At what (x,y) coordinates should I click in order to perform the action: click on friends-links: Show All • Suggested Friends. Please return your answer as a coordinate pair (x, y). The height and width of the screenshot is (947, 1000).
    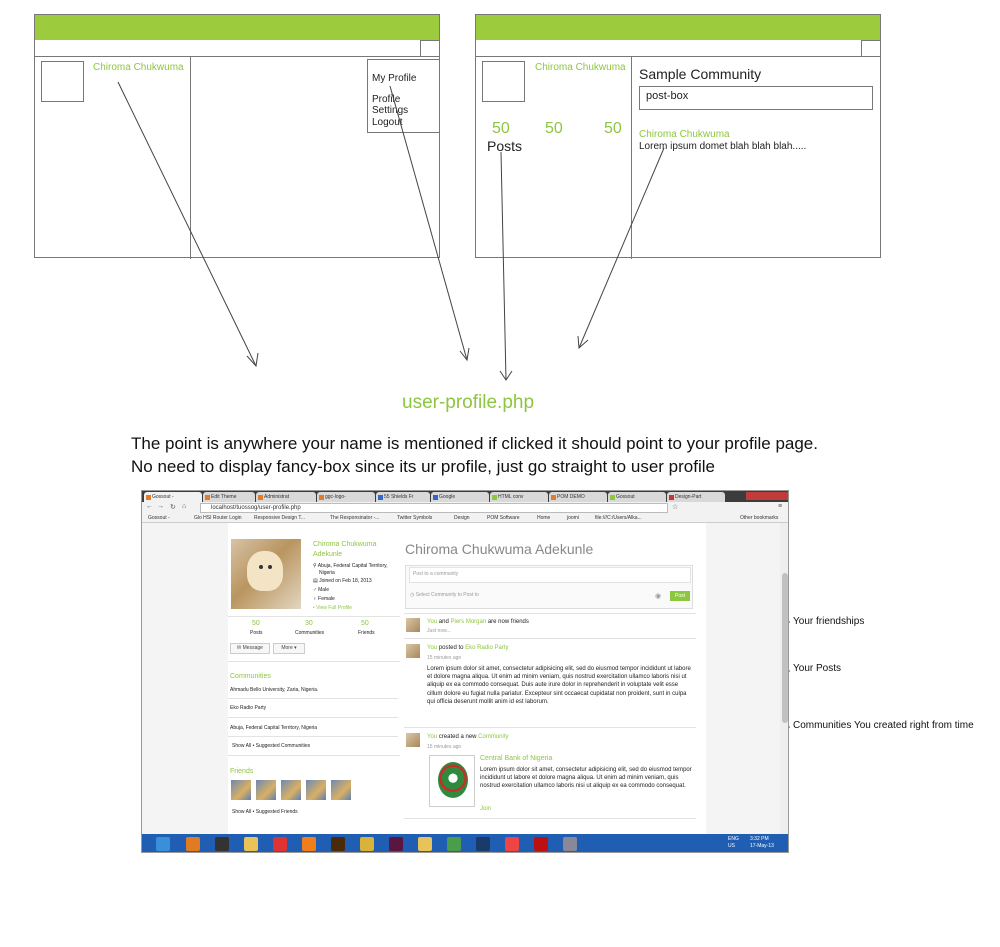
    Looking at the image, I should click on (265, 812).